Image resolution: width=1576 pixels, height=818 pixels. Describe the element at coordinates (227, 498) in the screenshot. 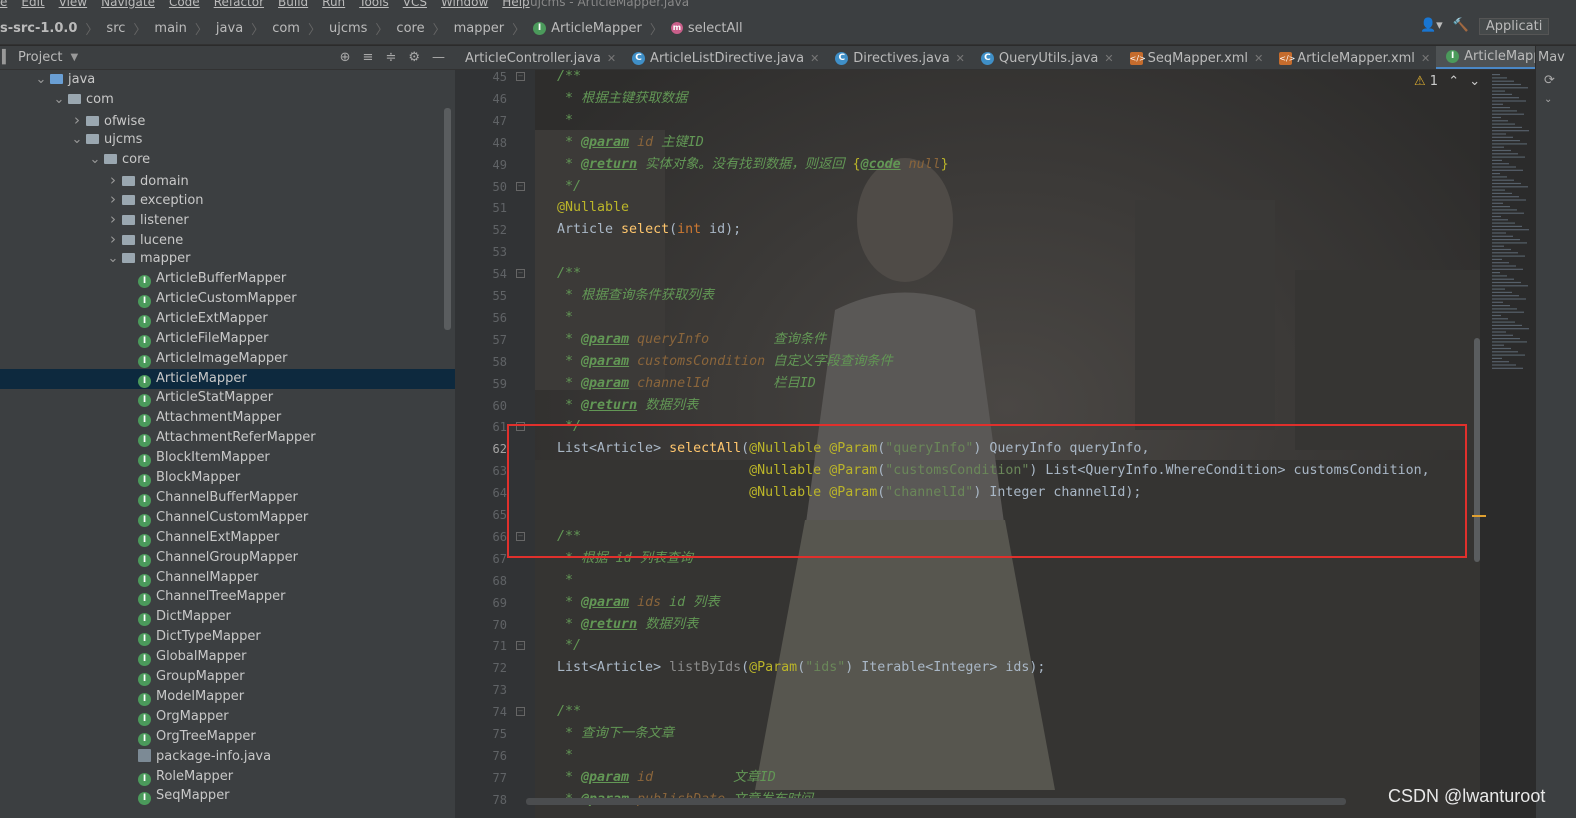

I see `tree-item: I ChannelBufferMapper` at that location.